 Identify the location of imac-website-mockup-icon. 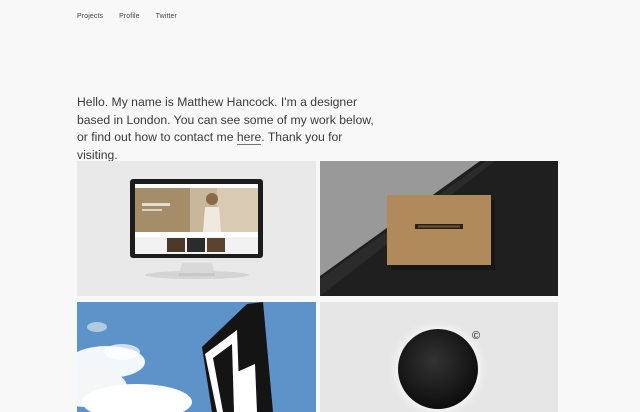
(196, 229).